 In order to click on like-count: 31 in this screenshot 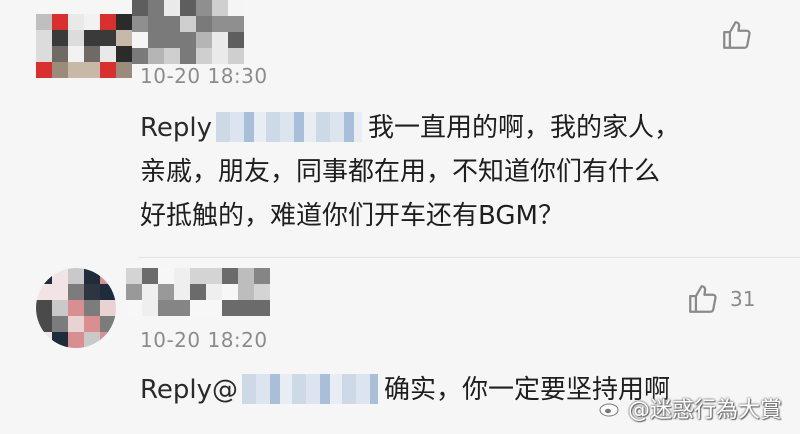, I will do `click(743, 299)`.